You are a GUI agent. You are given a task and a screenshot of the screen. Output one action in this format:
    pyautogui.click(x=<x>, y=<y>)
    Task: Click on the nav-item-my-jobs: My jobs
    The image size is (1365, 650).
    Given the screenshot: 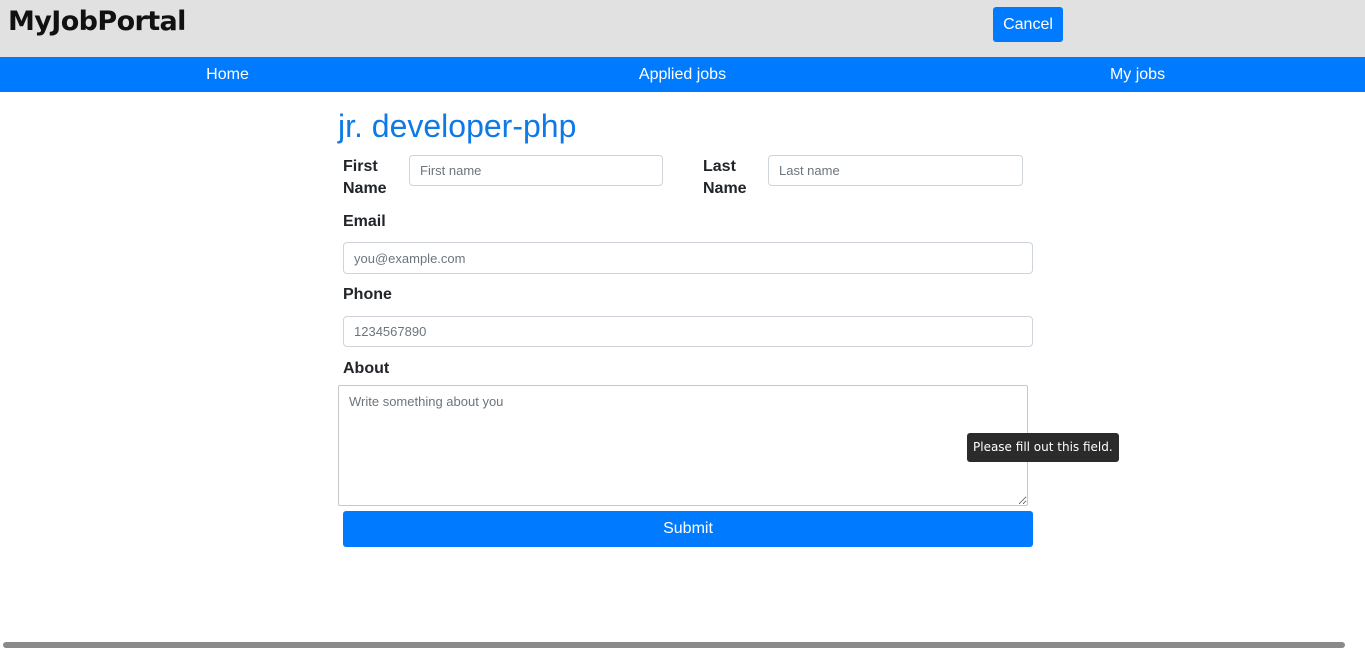 What is the action you would take?
    pyautogui.click(x=1137, y=74)
    